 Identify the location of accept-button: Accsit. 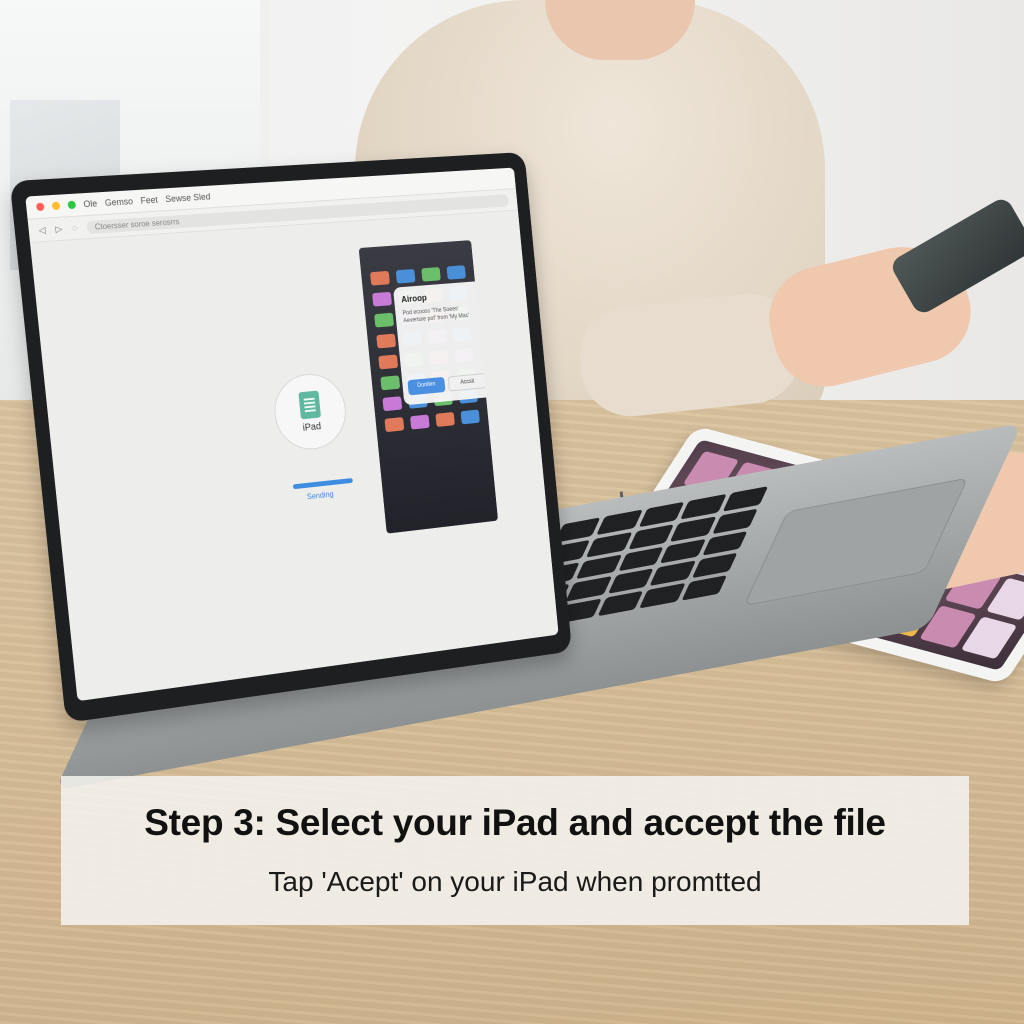
(467, 382).